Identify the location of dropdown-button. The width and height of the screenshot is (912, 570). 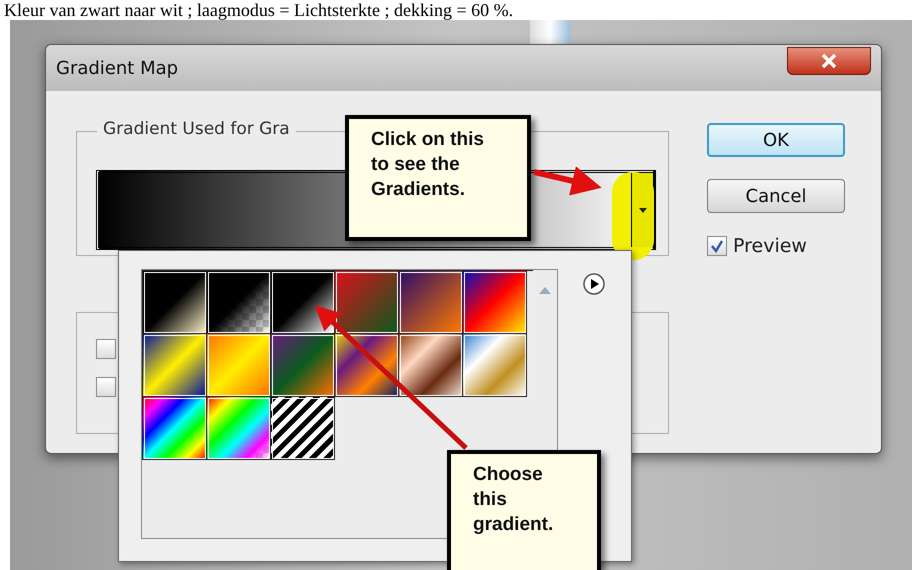
(642, 210).